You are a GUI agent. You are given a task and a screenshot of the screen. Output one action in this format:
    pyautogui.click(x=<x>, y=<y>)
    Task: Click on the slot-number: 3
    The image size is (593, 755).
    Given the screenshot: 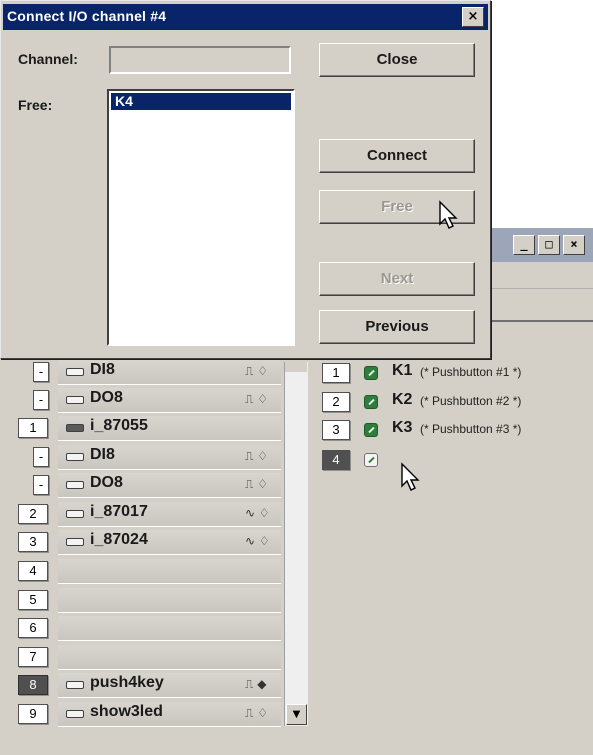 What is the action you would take?
    pyautogui.click(x=33, y=542)
    